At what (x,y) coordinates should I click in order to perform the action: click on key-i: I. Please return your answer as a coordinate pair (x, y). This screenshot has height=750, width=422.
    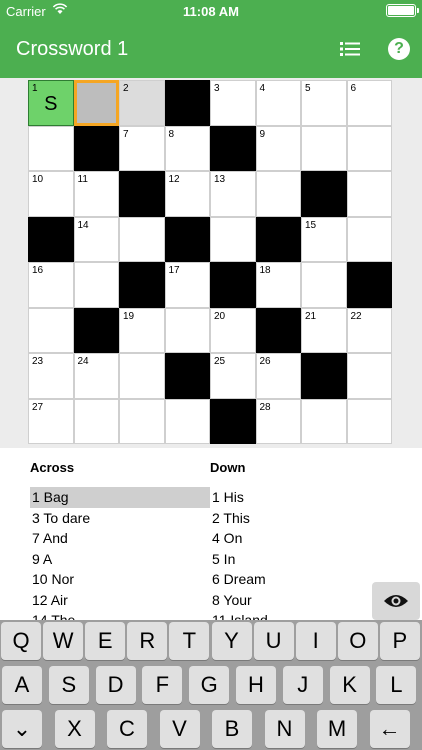
    Looking at the image, I should click on (315, 641).